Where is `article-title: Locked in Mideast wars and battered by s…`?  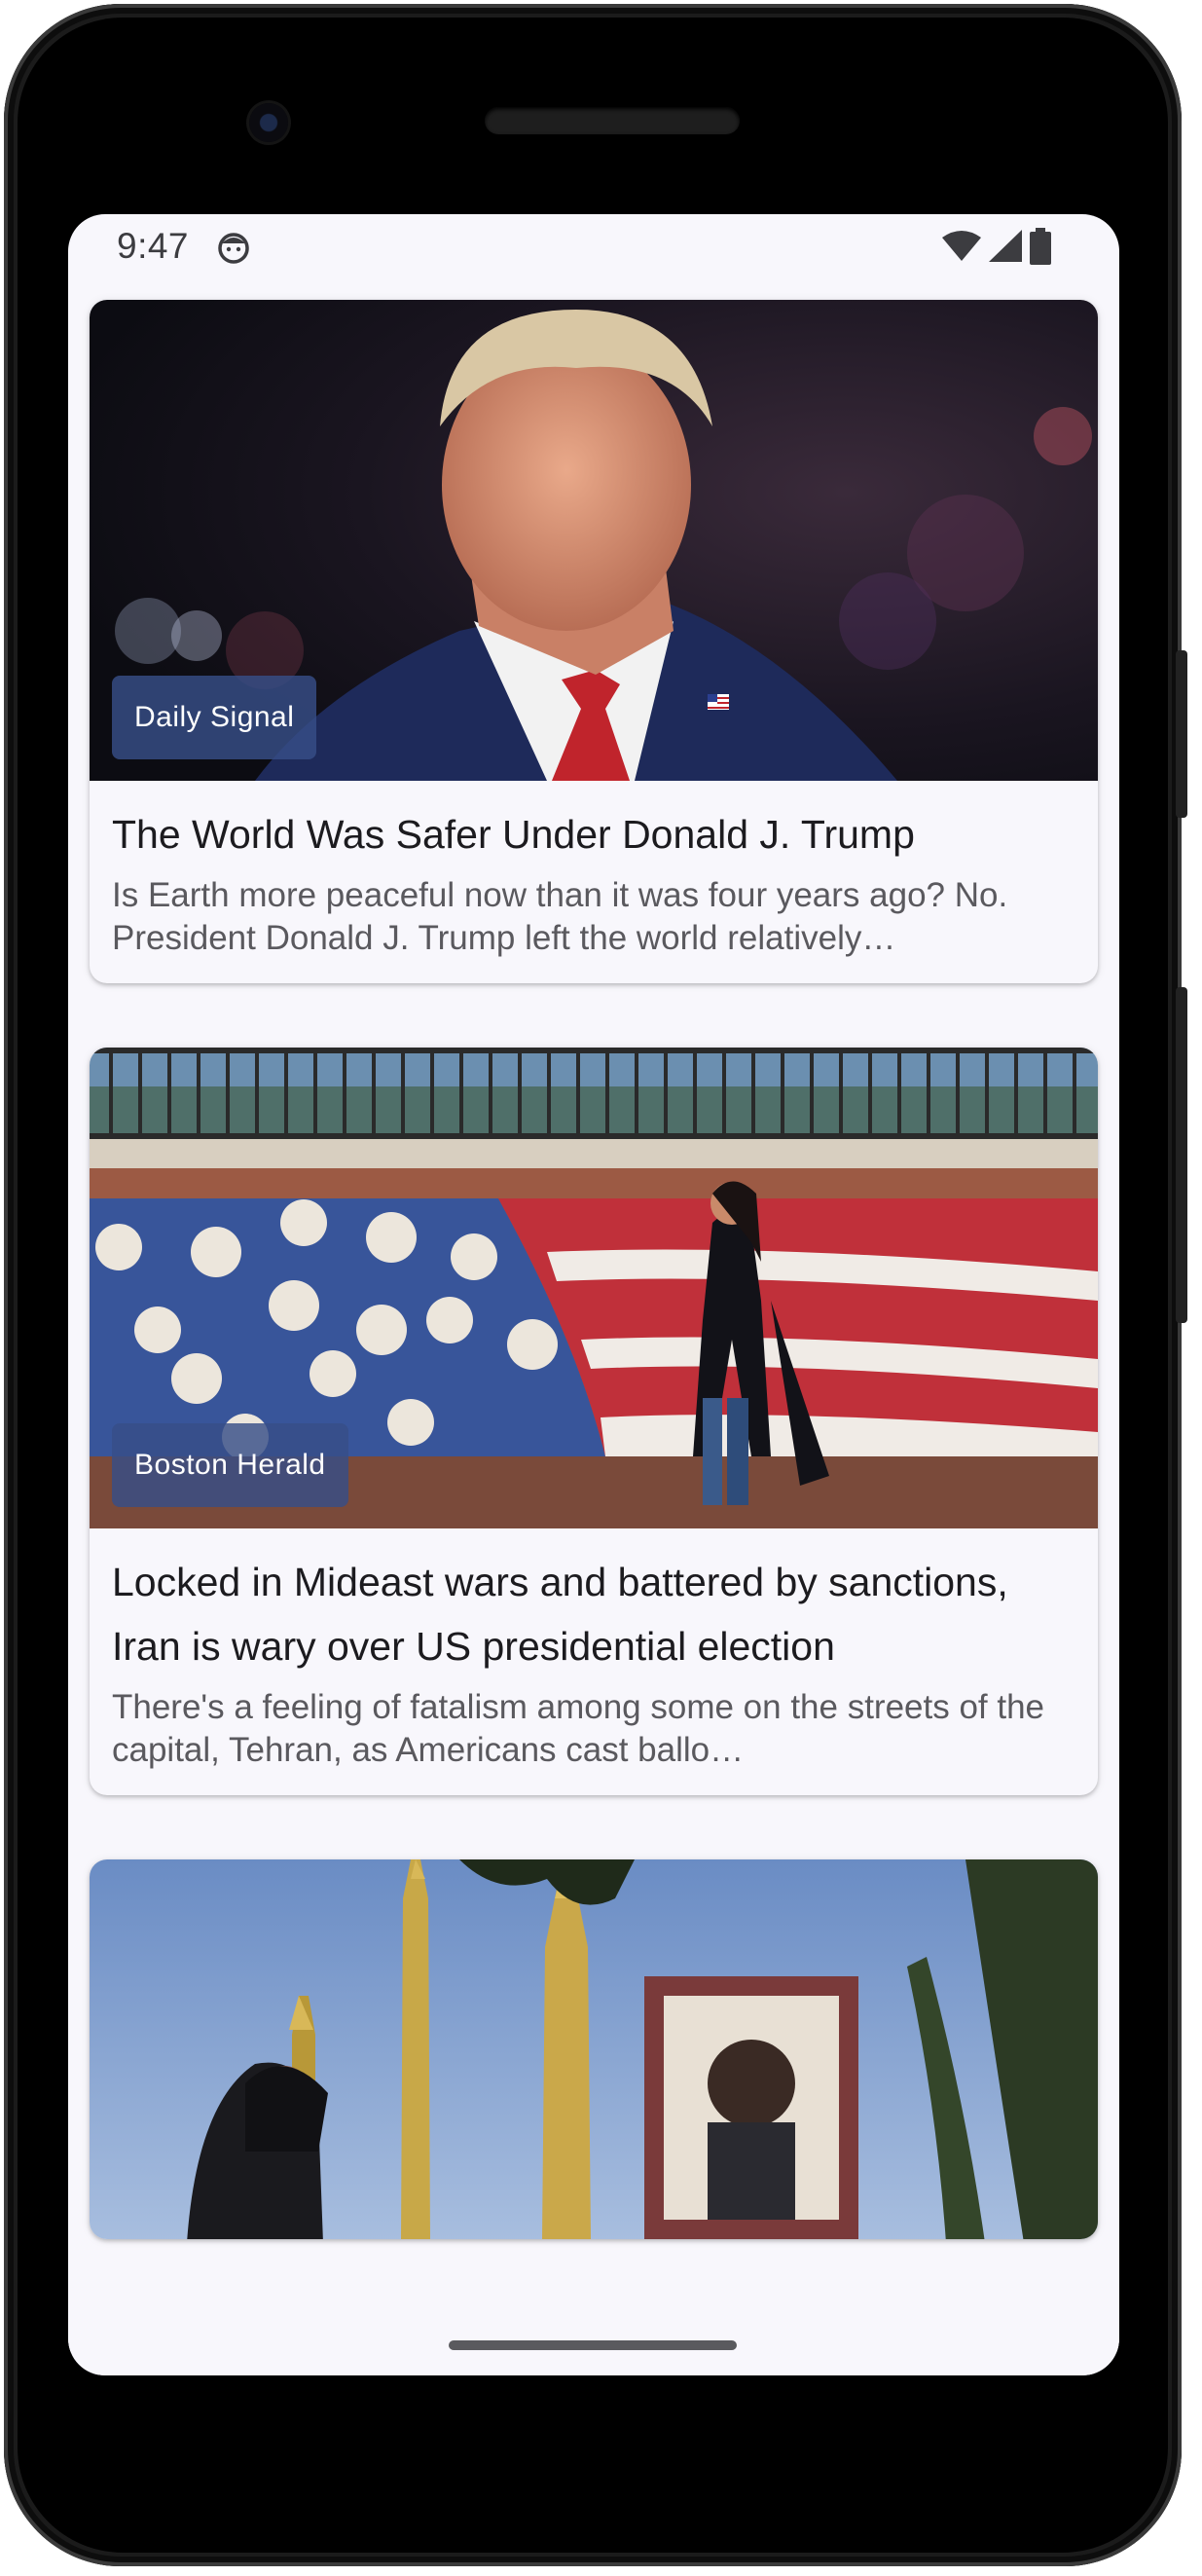
article-title: Locked in Mideast wars and battered by s… is located at coordinates (560, 1614).